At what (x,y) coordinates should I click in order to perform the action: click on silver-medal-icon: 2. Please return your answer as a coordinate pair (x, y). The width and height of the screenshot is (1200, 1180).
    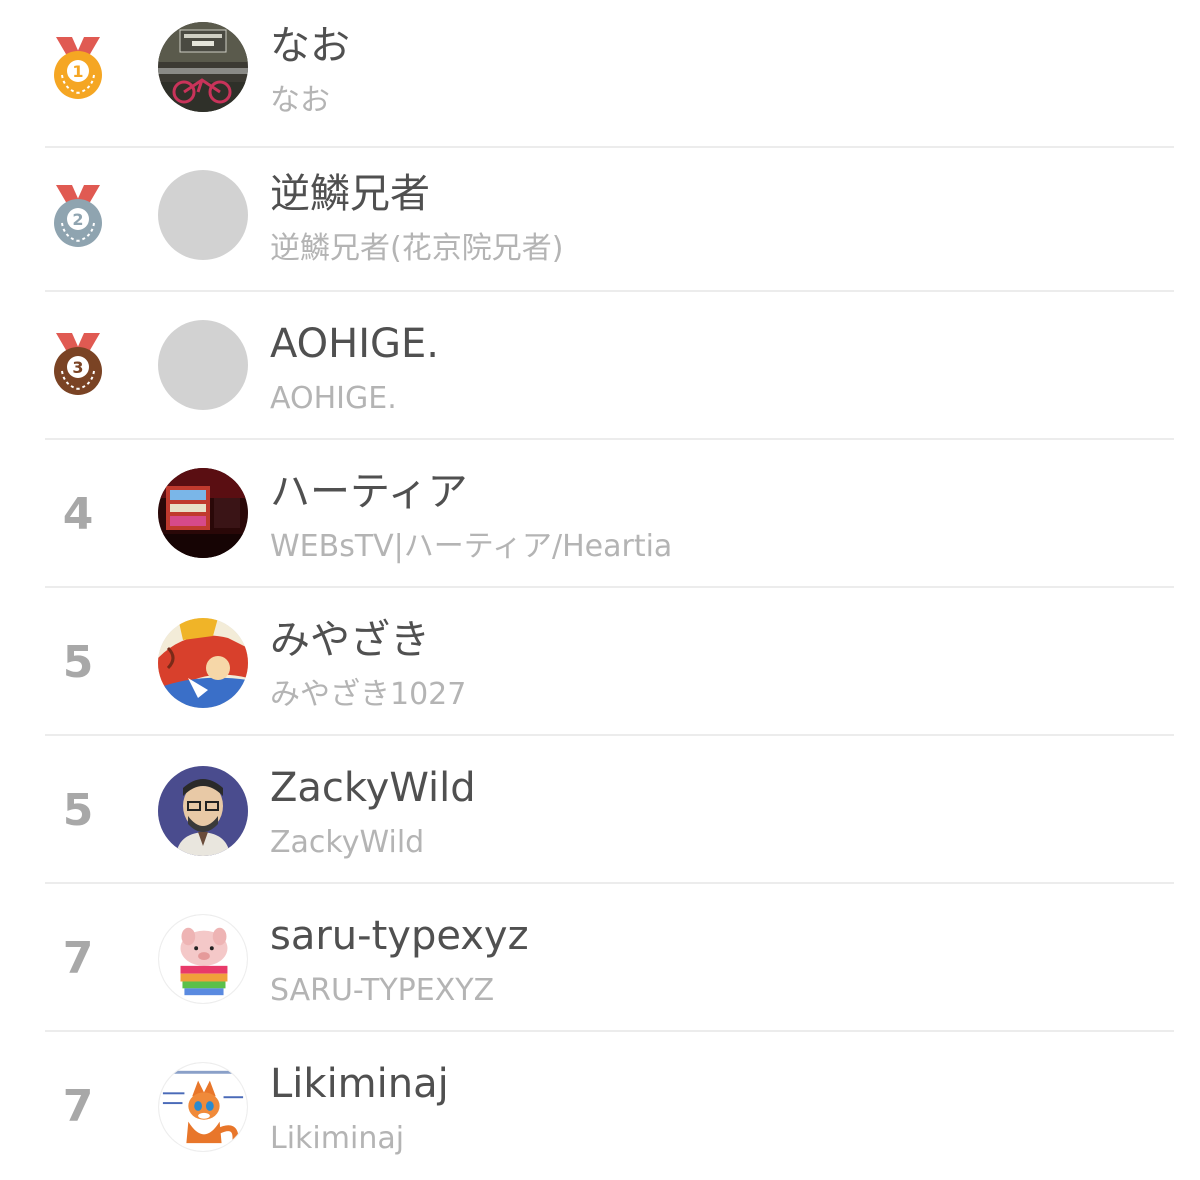
    Looking at the image, I should click on (78, 216).